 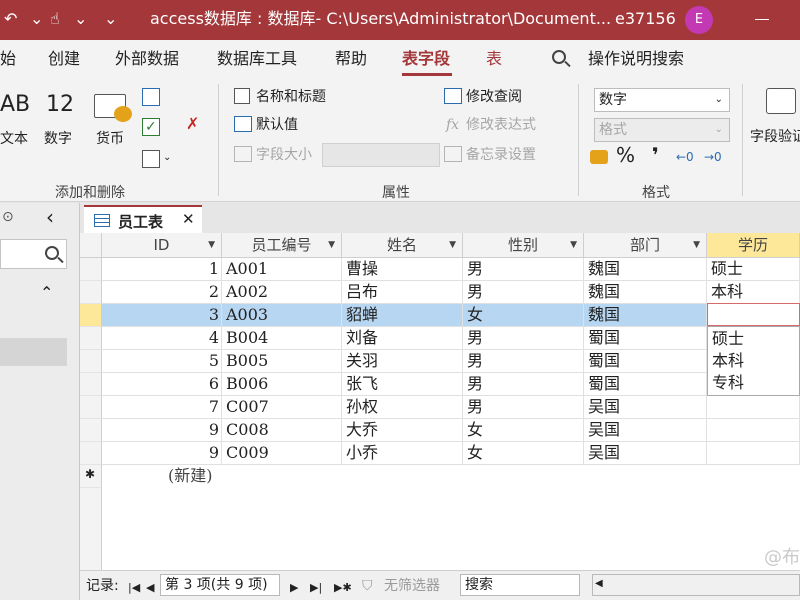 I want to click on cell-id: 6, so click(x=162, y=384).